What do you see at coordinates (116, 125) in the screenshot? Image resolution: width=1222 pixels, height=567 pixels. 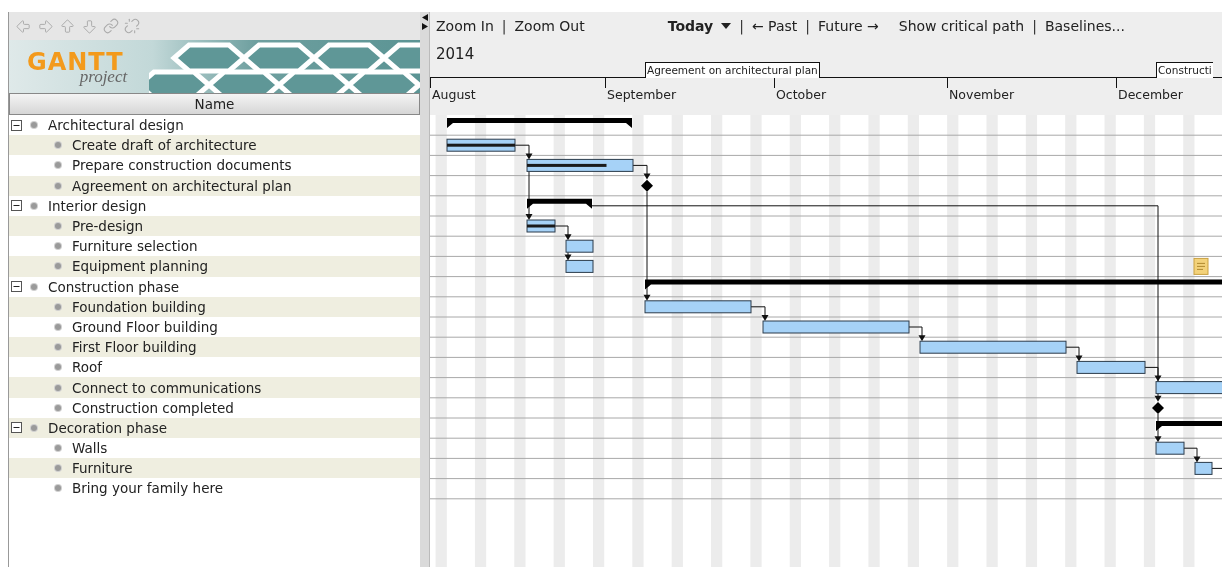 I see `task-name: Architectural design` at bounding box center [116, 125].